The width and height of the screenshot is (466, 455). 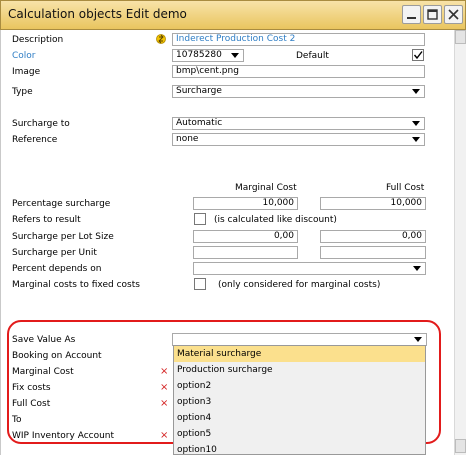 What do you see at coordinates (41, 124) in the screenshot?
I see `surcharge-to-label: Surcharge to` at bounding box center [41, 124].